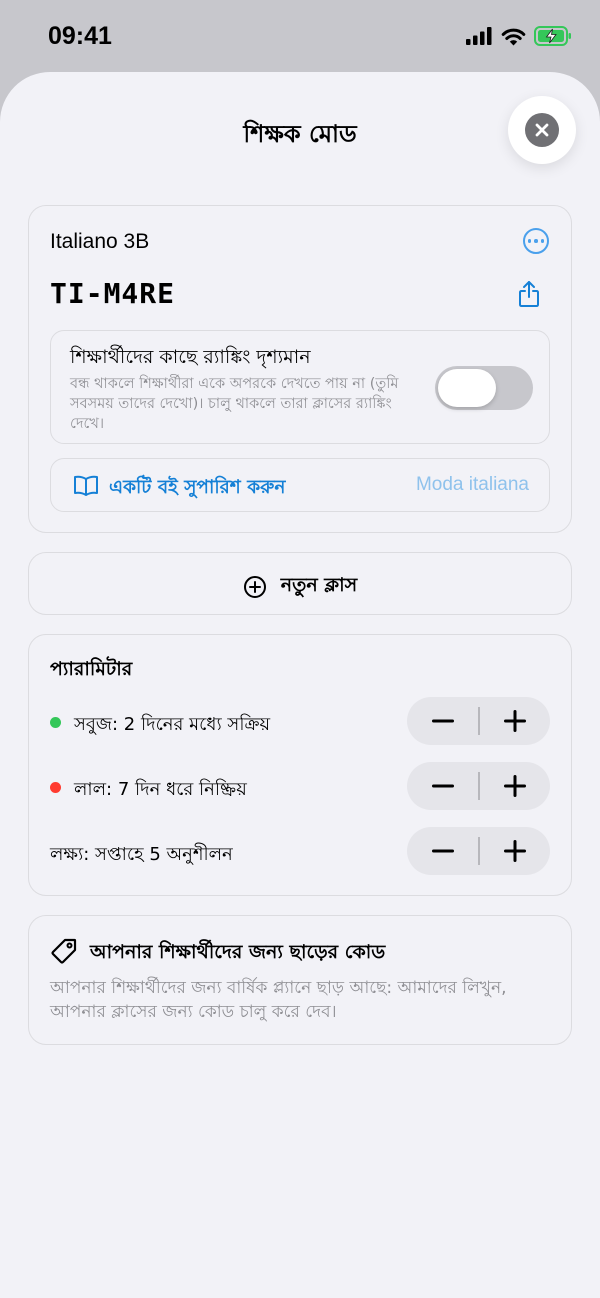  What do you see at coordinates (300, 36) in the screenshot?
I see `status-bar: 09:41` at bounding box center [300, 36].